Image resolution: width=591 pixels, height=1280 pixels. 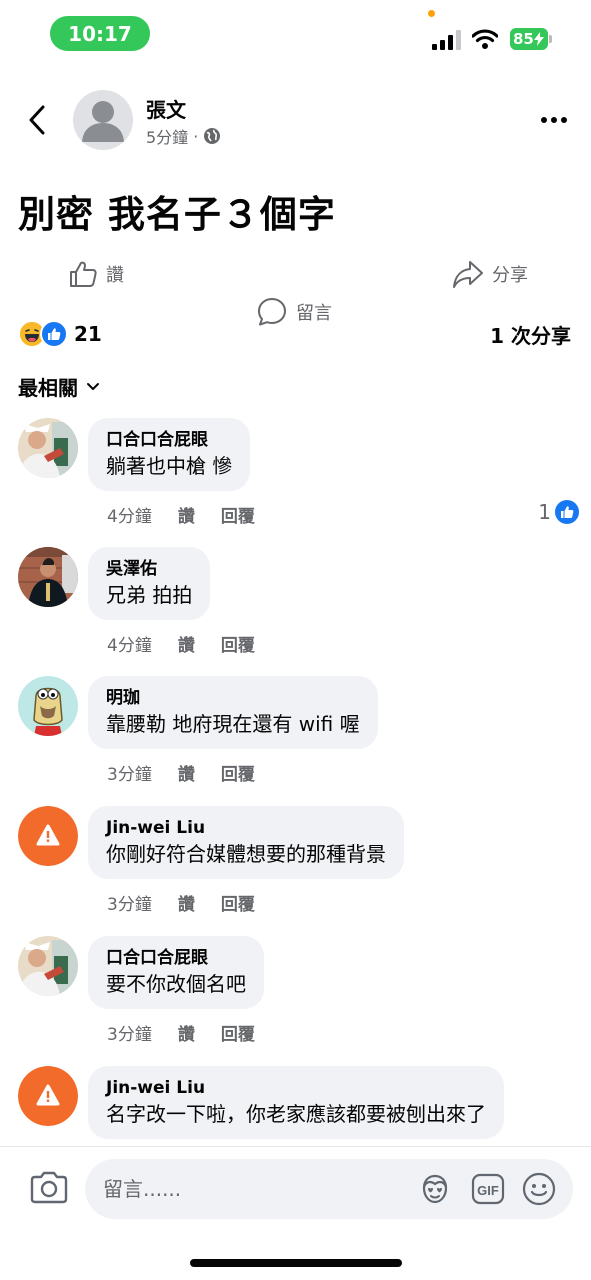 I want to click on charging-bolt-icon, so click(x=538, y=39).